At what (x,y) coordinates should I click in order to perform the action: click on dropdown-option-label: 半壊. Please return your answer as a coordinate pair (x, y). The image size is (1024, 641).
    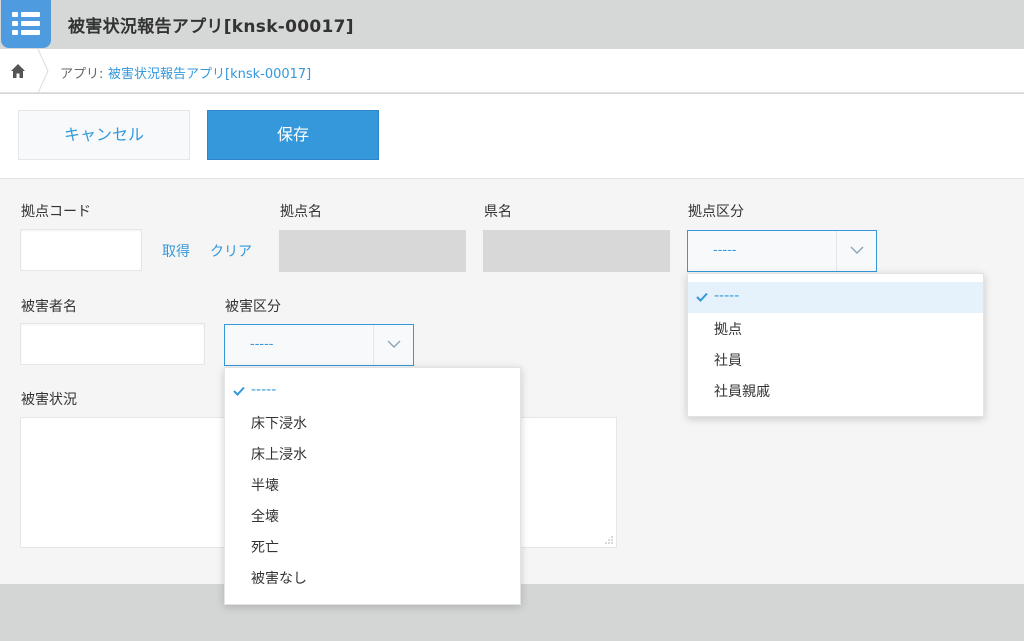
    Looking at the image, I should click on (265, 486).